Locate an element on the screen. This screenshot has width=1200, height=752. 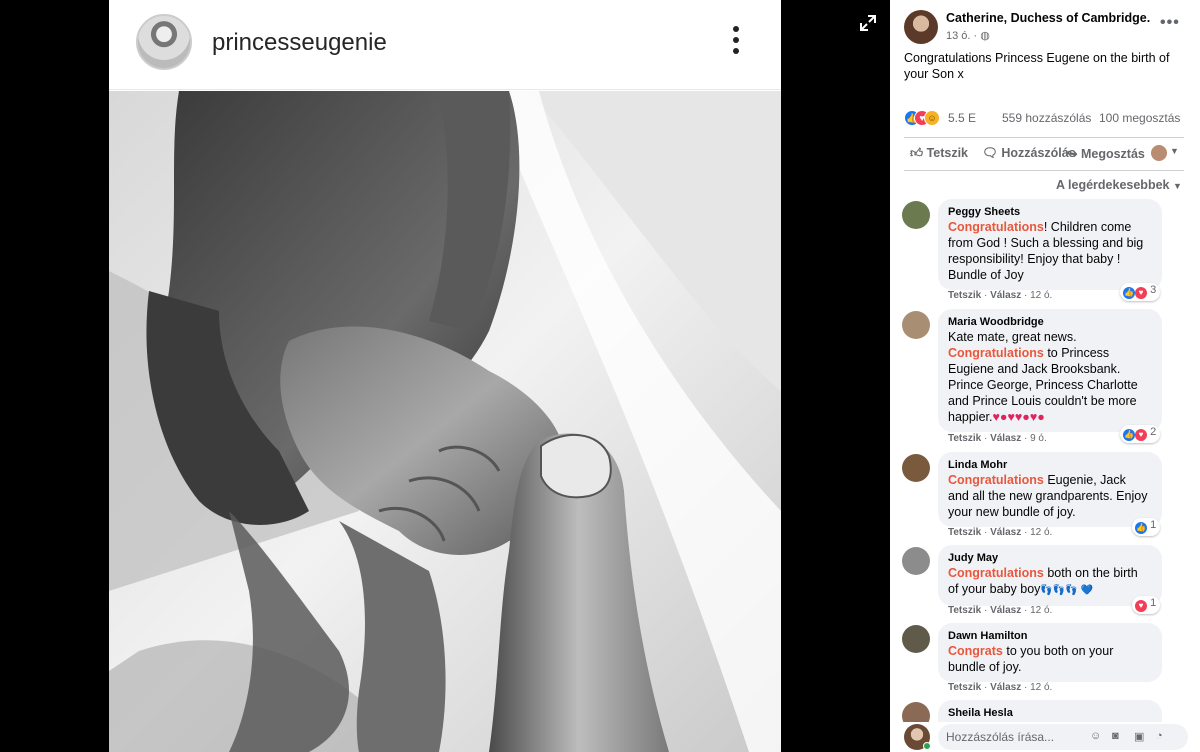
comment-composer: ☺ ◙ ▣ ◔ is located at coordinates (1045, 737).